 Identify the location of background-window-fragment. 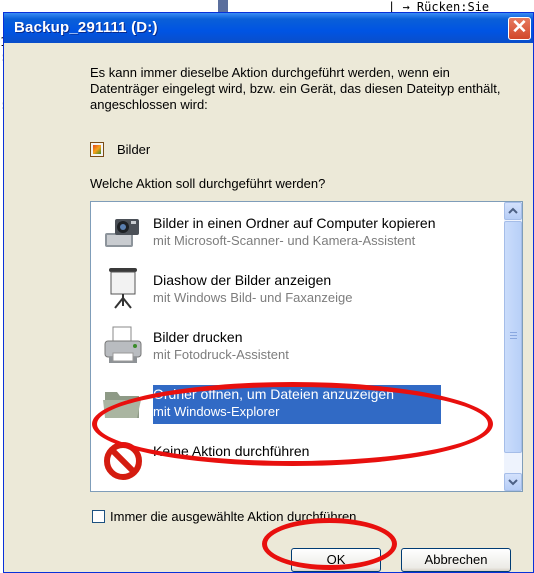
(223, 6).